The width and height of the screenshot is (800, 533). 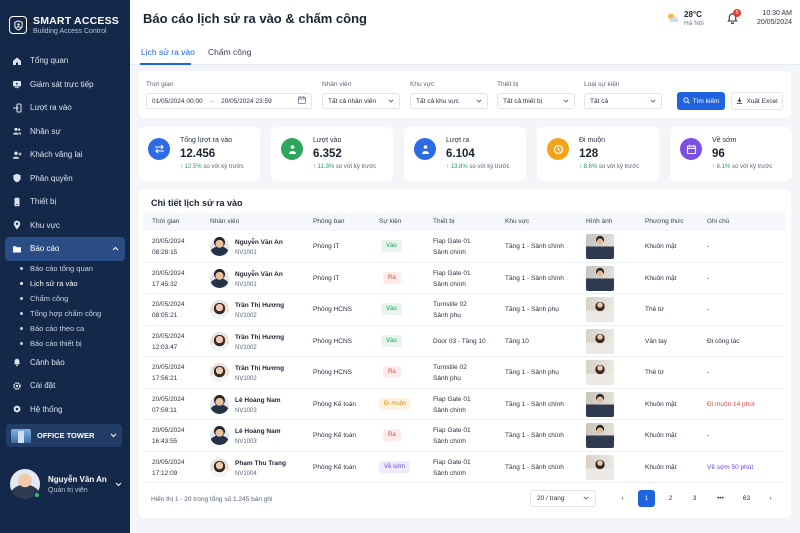 What do you see at coordinates (75, 313) in the screenshot?
I see `submenu-attendance-summary: Tổng hợp chấm công` at bounding box center [75, 313].